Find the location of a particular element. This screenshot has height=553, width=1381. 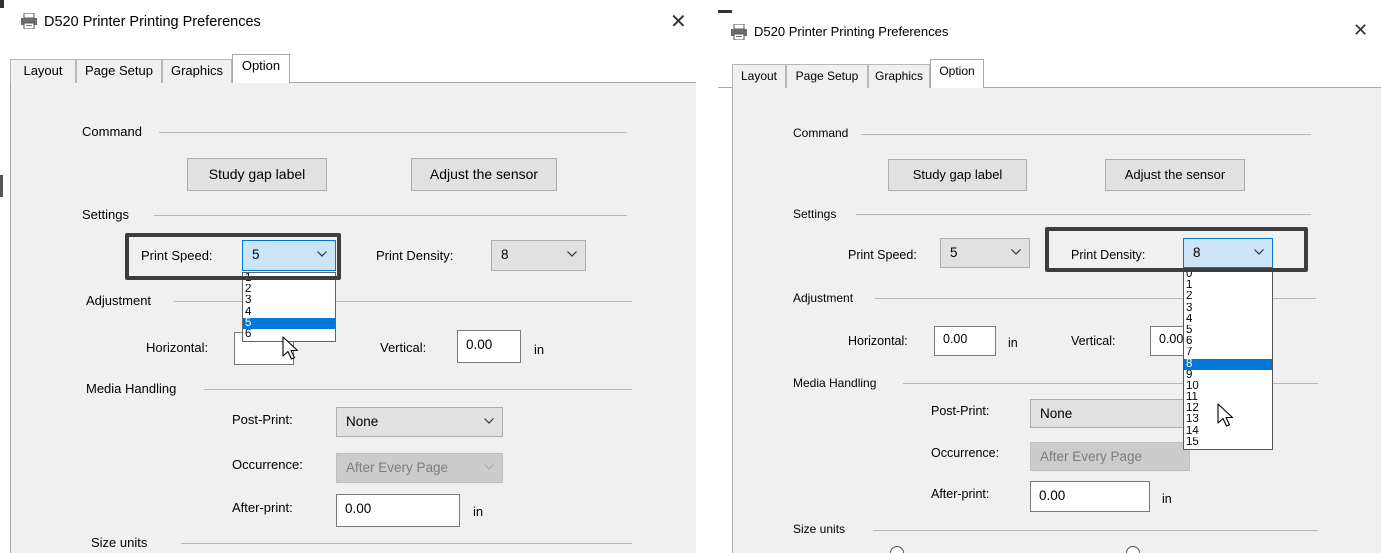

print-density-value: 8 is located at coordinates (505, 254).